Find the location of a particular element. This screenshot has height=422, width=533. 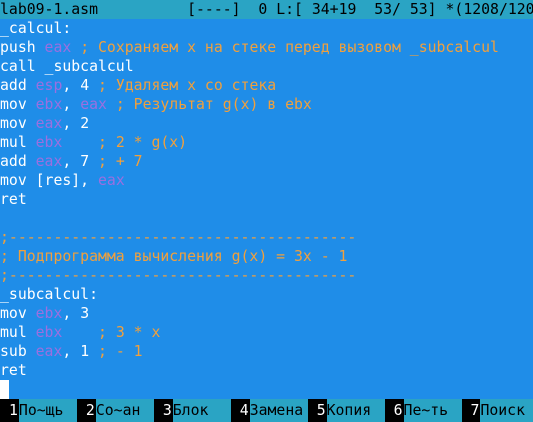

fkey-5-button: 5 Копия is located at coordinates (346, 410).